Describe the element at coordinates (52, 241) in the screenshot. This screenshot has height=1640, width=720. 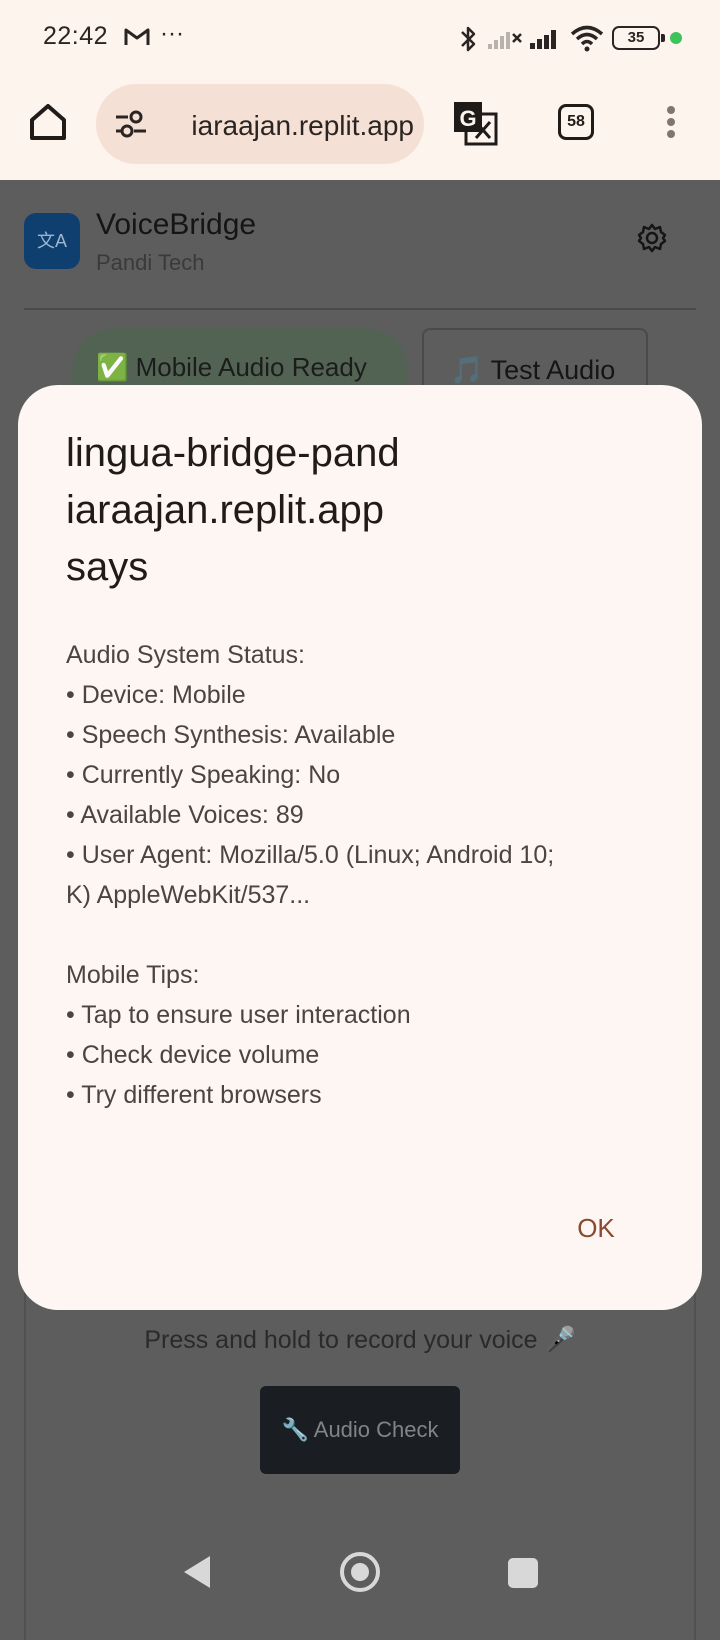
I see `app-logo: 文A` at that location.